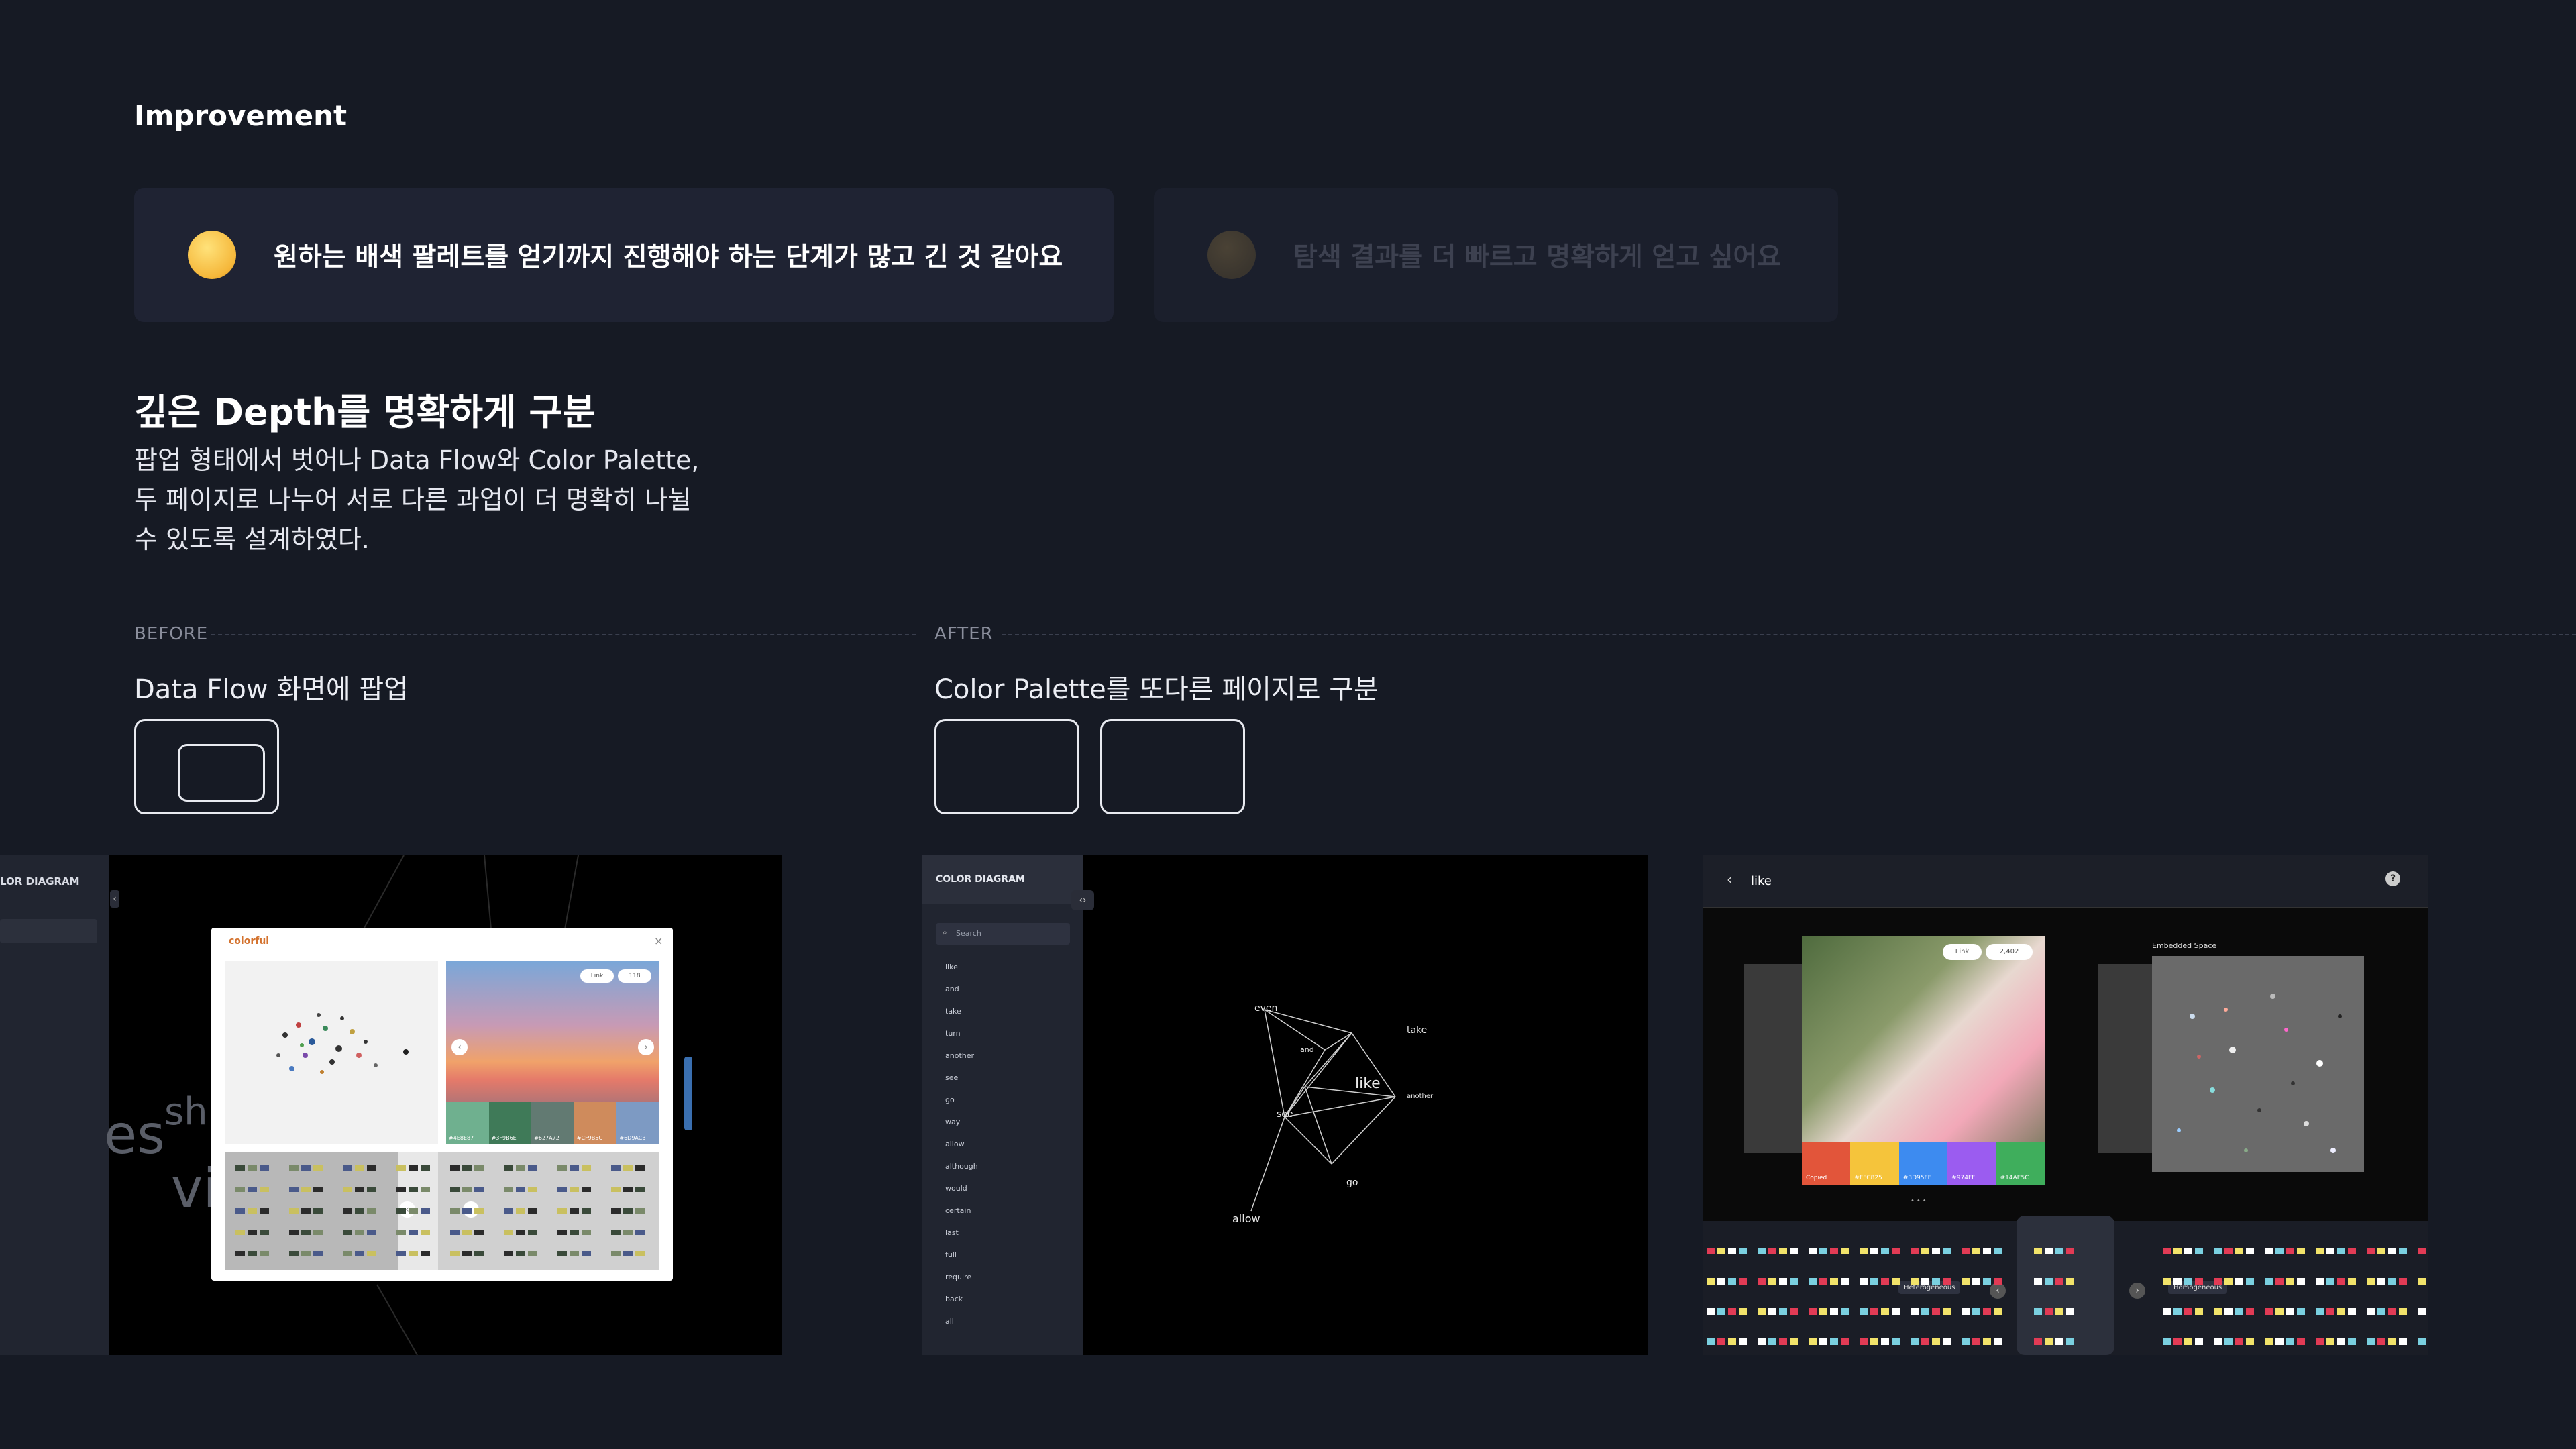 The height and width of the screenshot is (1449, 2576). What do you see at coordinates (2020, 1163) in the screenshot?
I see `swatch: #14AE5C` at bounding box center [2020, 1163].